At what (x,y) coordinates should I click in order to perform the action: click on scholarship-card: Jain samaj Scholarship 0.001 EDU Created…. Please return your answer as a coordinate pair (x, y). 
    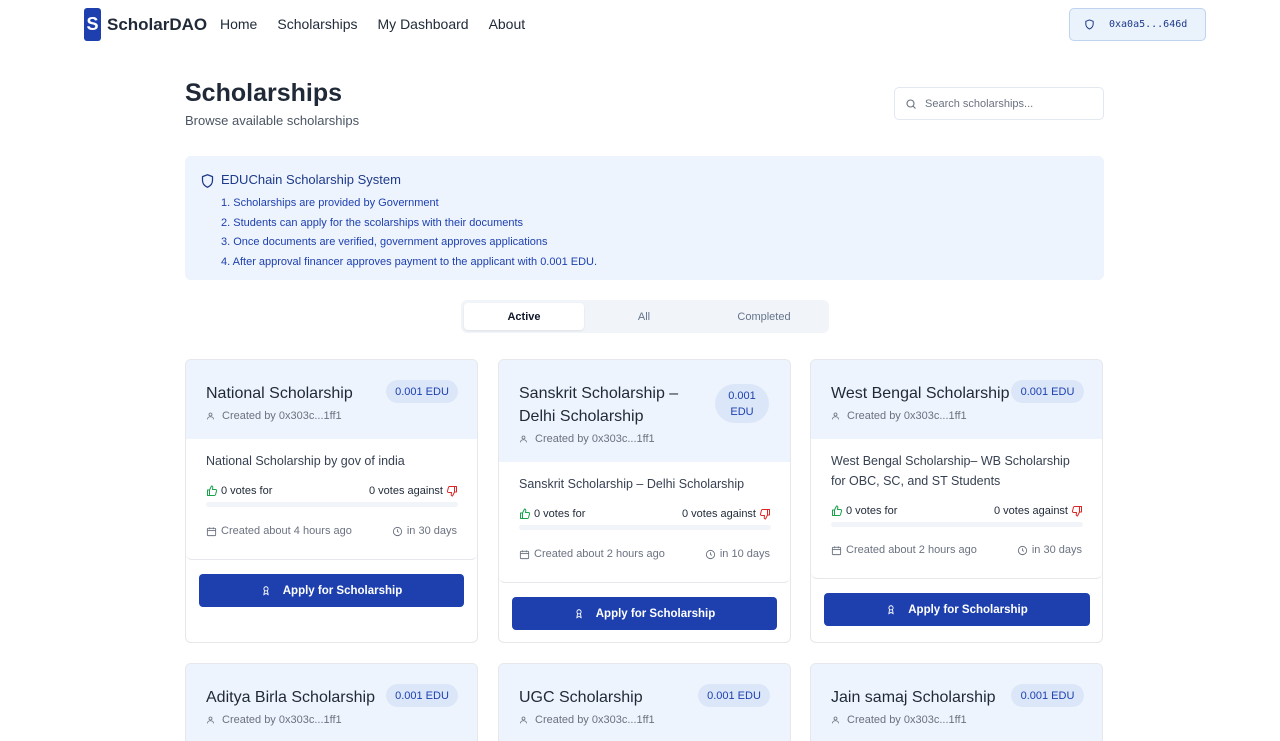
    Looking at the image, I should click on (956, 702).